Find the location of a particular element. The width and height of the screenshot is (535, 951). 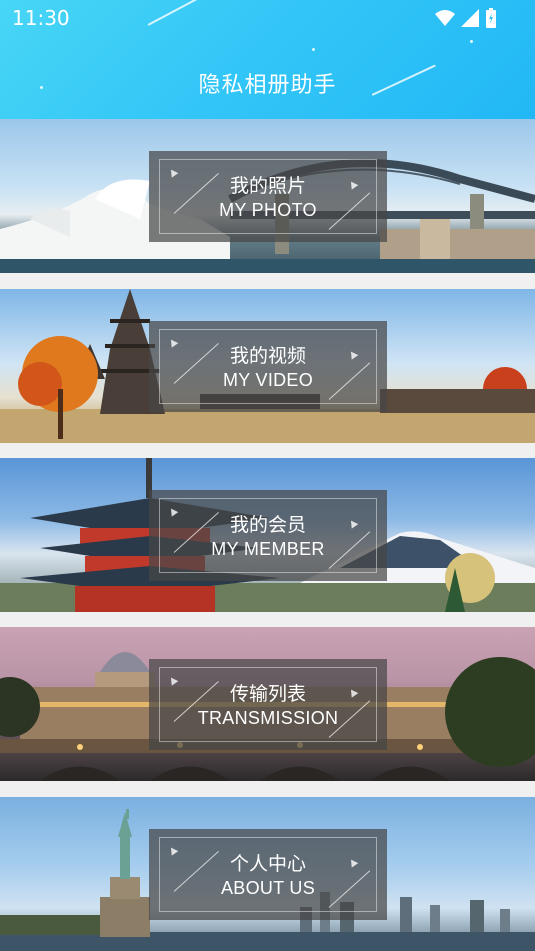

status-icons is located at coordinates (466, 18).